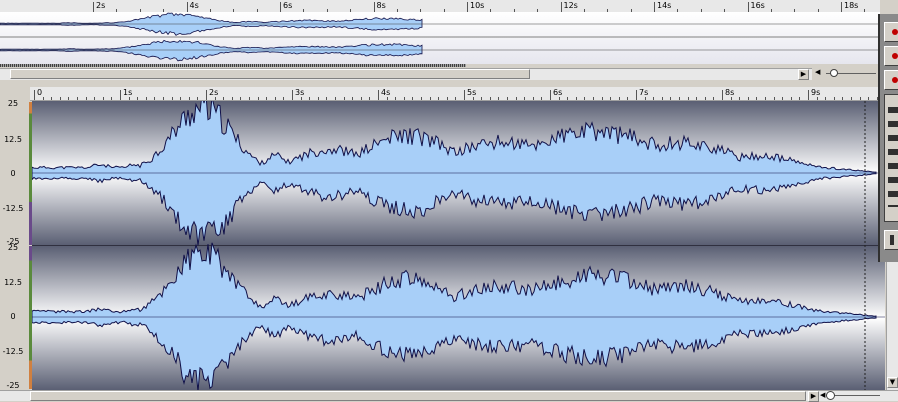 This screenshot has height=402, width=898. I want to click on main-horizontal-scrollbar: ▶ ◀, so click(449, 396).